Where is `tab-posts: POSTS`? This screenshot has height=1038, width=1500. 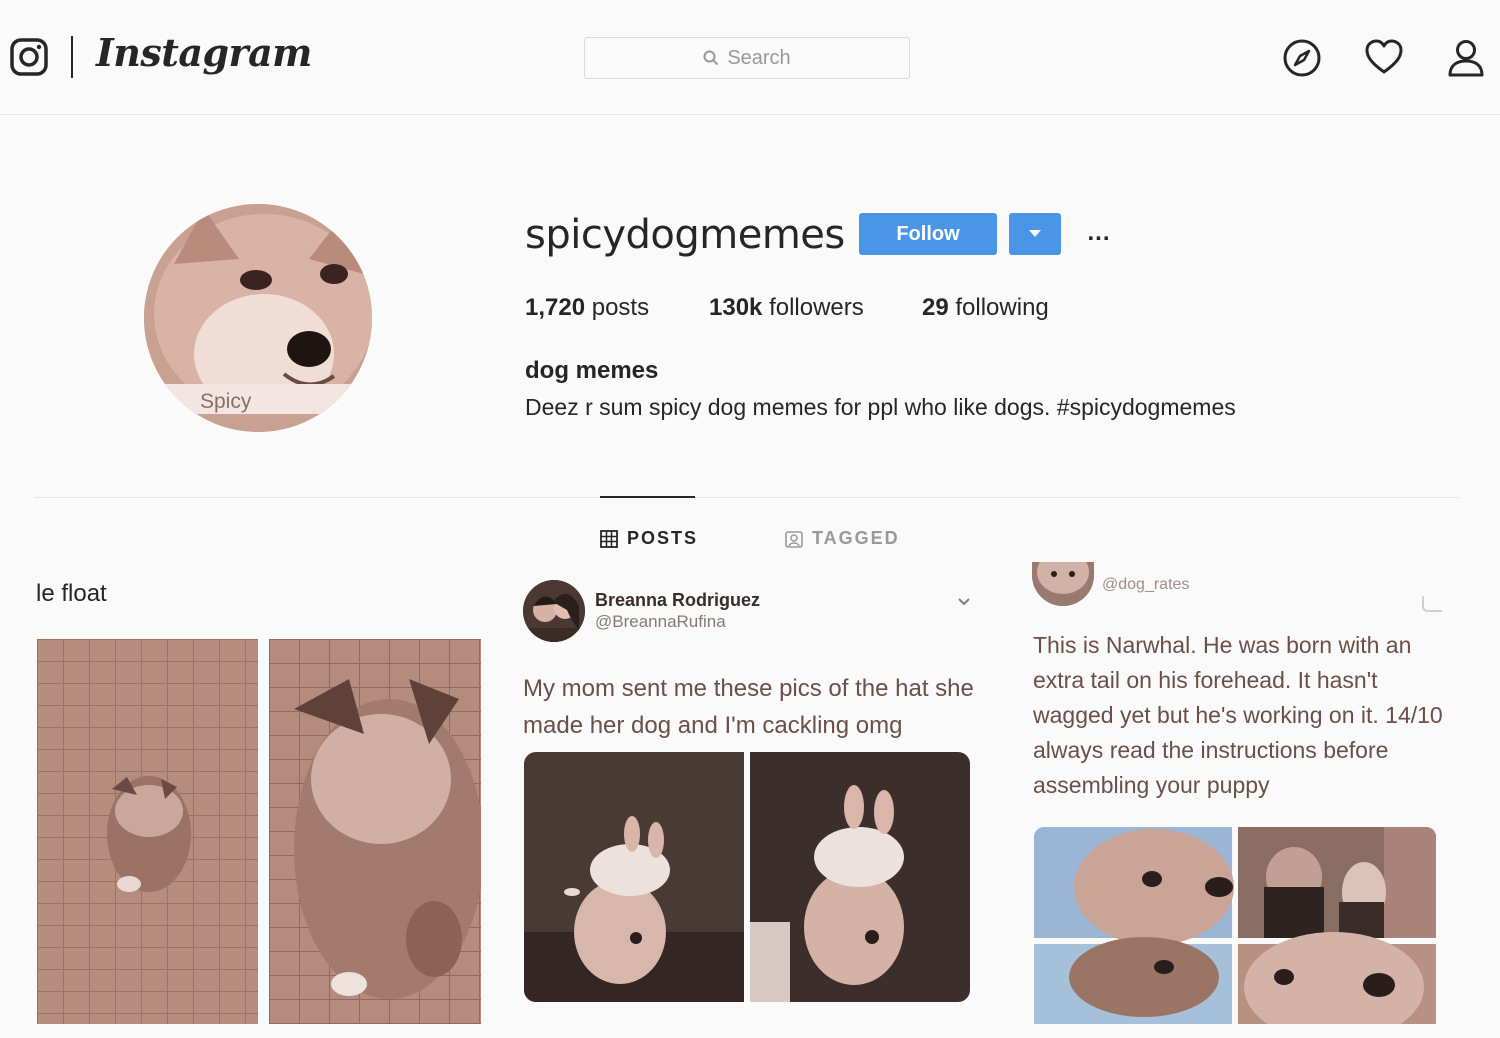 tab-posts: POSTS is located at coordinates (649, 538).